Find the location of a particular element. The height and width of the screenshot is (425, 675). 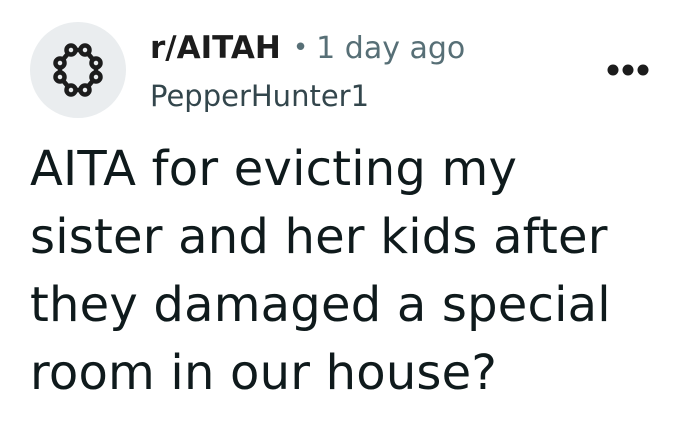

overflow-menu-button is located at coordinates (628, 70).